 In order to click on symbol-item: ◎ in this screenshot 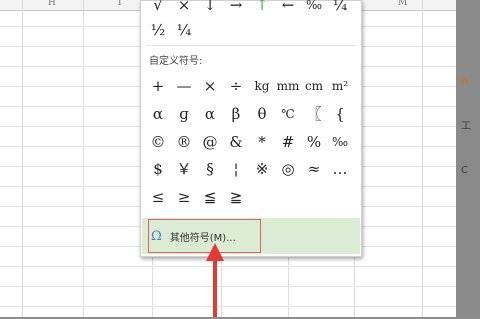, I will do `click(288, 169)`.